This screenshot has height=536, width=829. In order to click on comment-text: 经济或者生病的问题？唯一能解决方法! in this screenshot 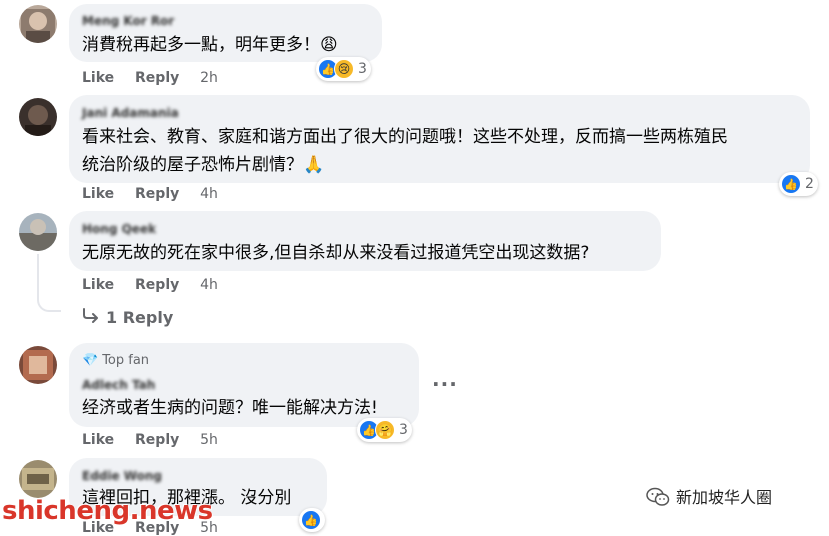, I will do `click(230, 408)`.